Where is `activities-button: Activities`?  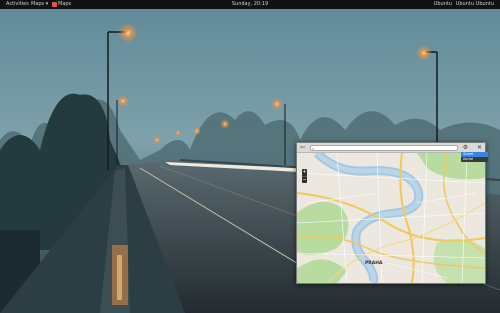
activities-button: Activities is located at coordinates (17, 4).